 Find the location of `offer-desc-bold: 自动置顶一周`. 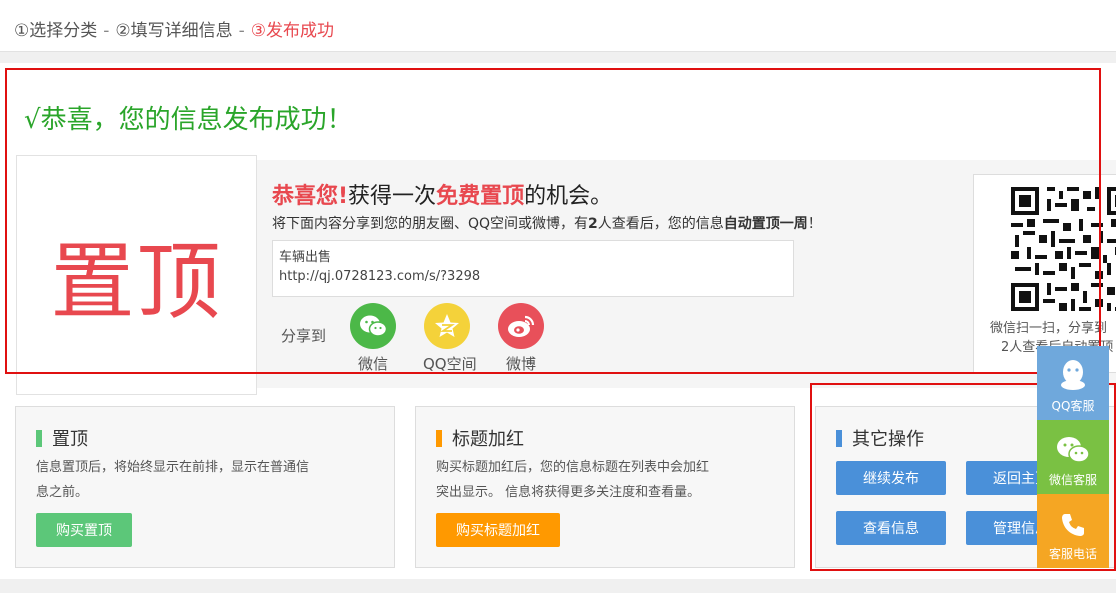

offer-desc-bold: 自动置顶一周 is located at coordinates (765, 224).